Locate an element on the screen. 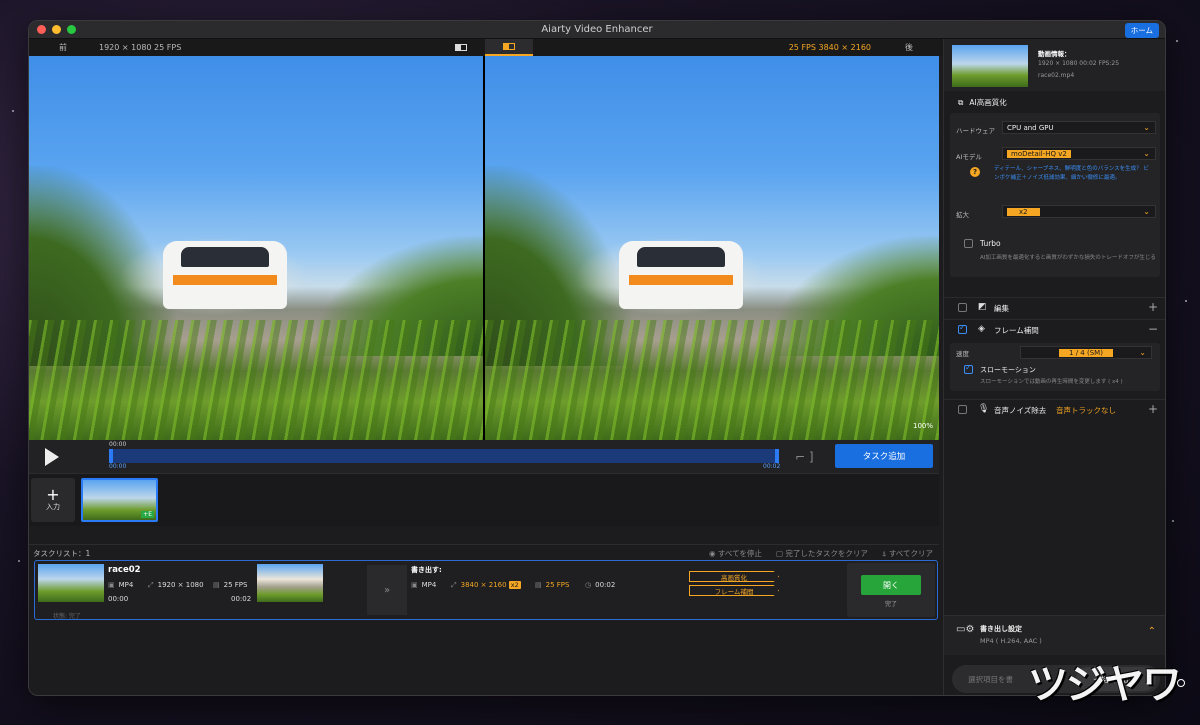 This screenshot has height=725, width=1200. slowmo-checkbox is located at coordinates (968, 368).